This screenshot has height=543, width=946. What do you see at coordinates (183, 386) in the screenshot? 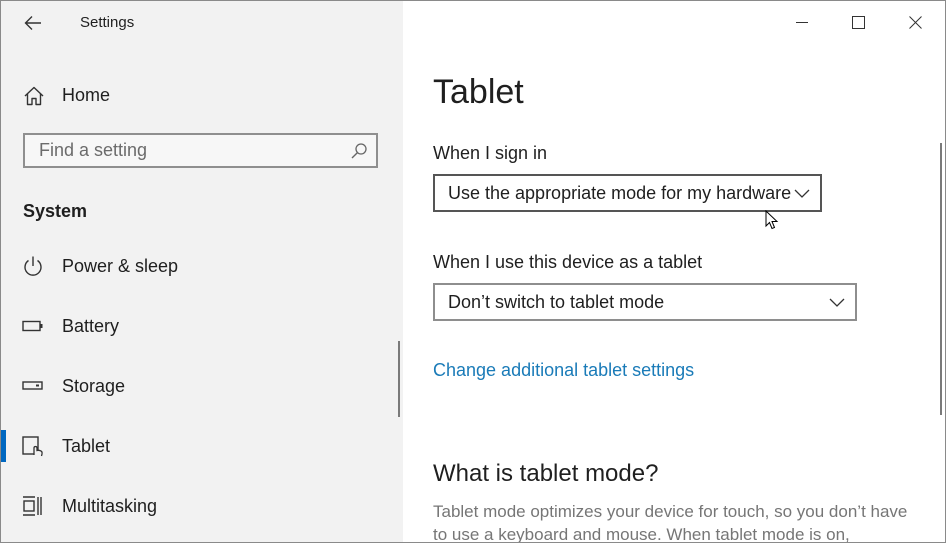
I see `sidebar-item-storage: Storage` at bounding box center [183, 386].